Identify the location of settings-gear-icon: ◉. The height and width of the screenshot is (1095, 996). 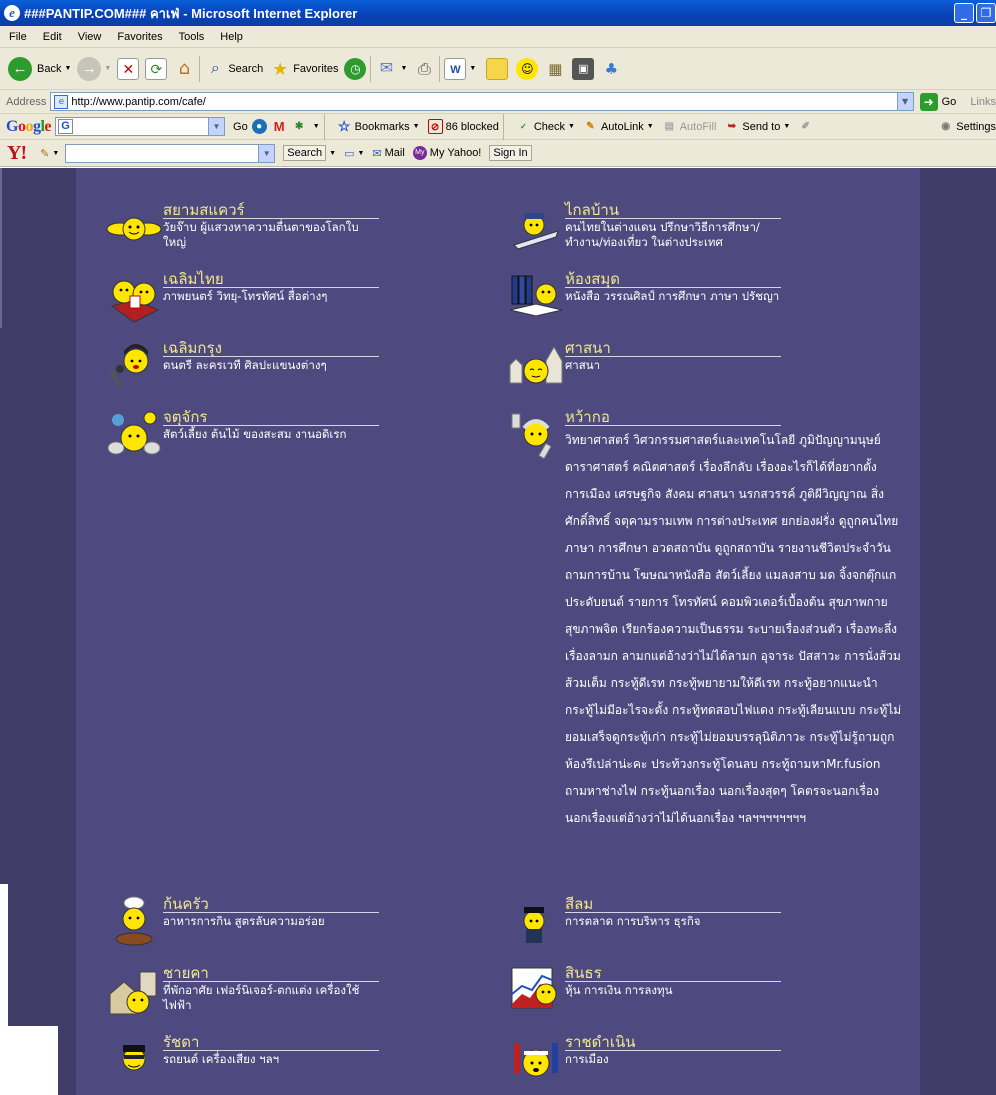
(946, 126).